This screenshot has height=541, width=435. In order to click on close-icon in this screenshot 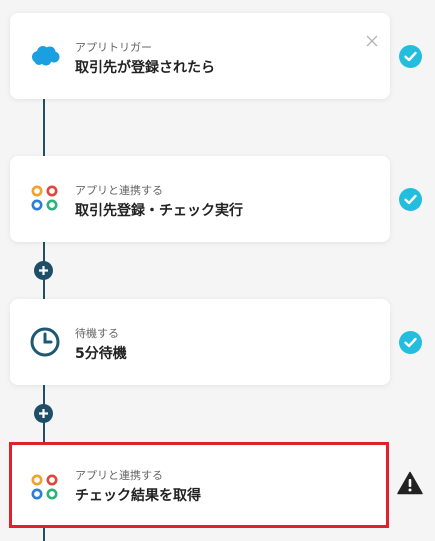, I will do `click(372, 41)`.